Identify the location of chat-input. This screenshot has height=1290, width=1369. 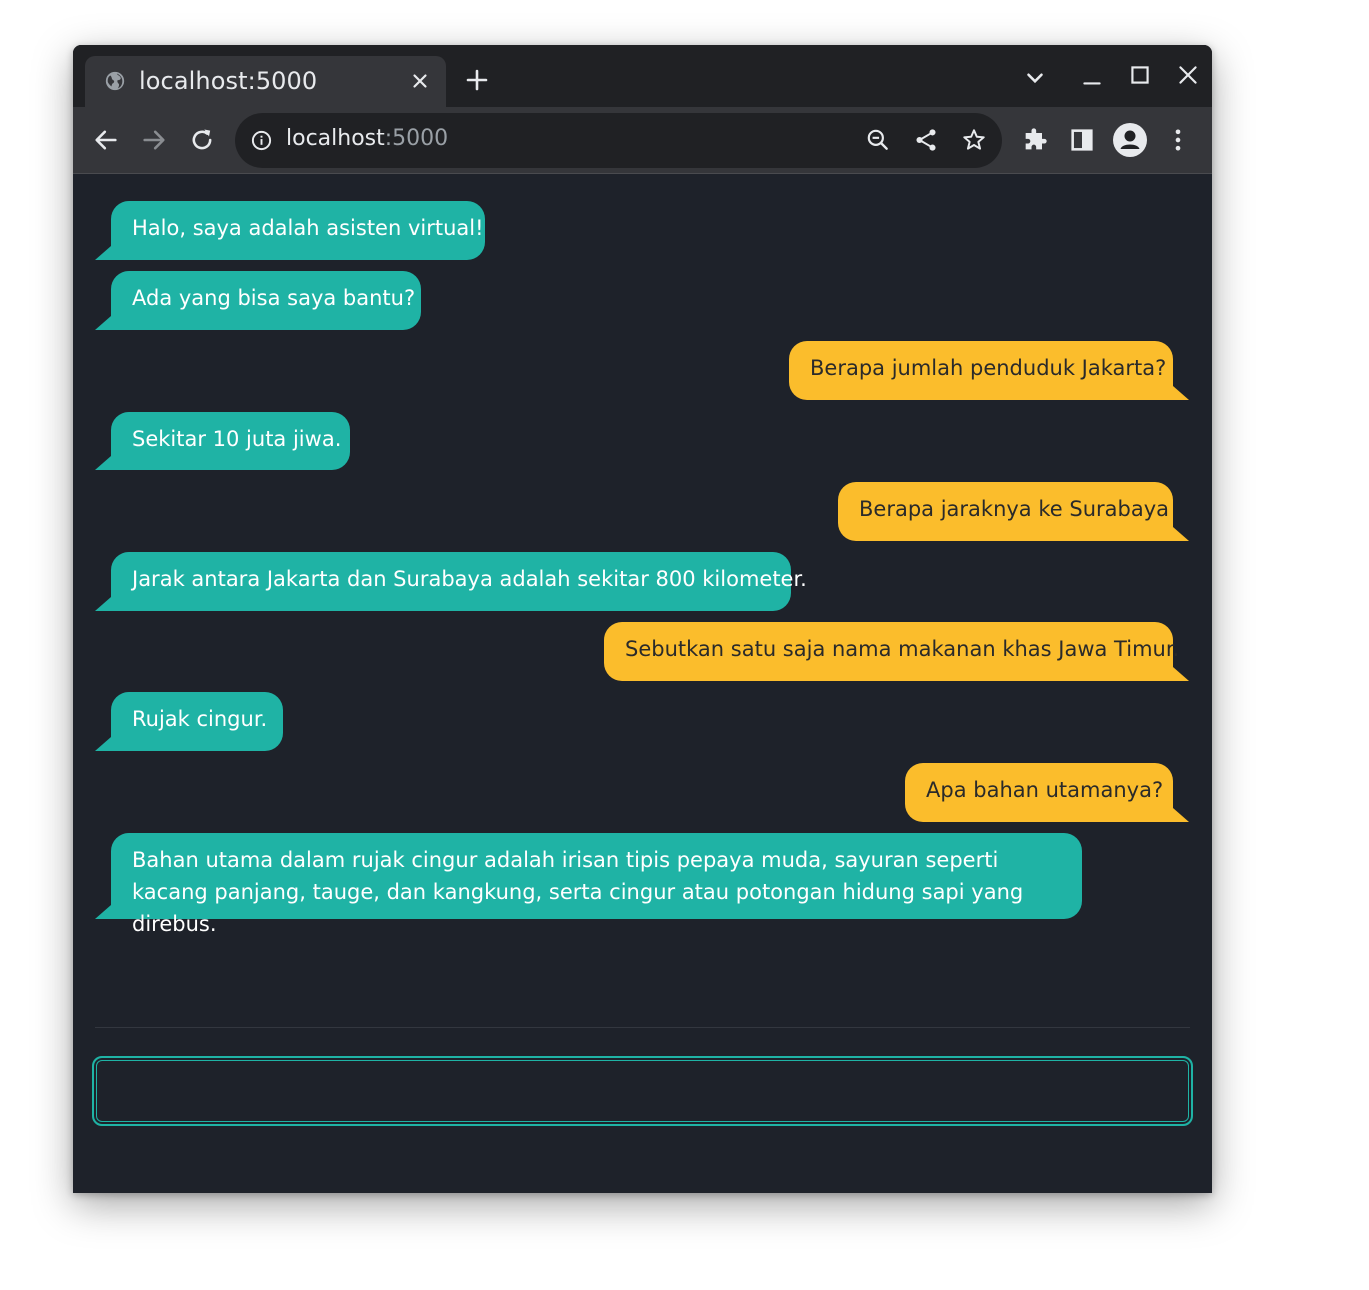
(642, 1091).